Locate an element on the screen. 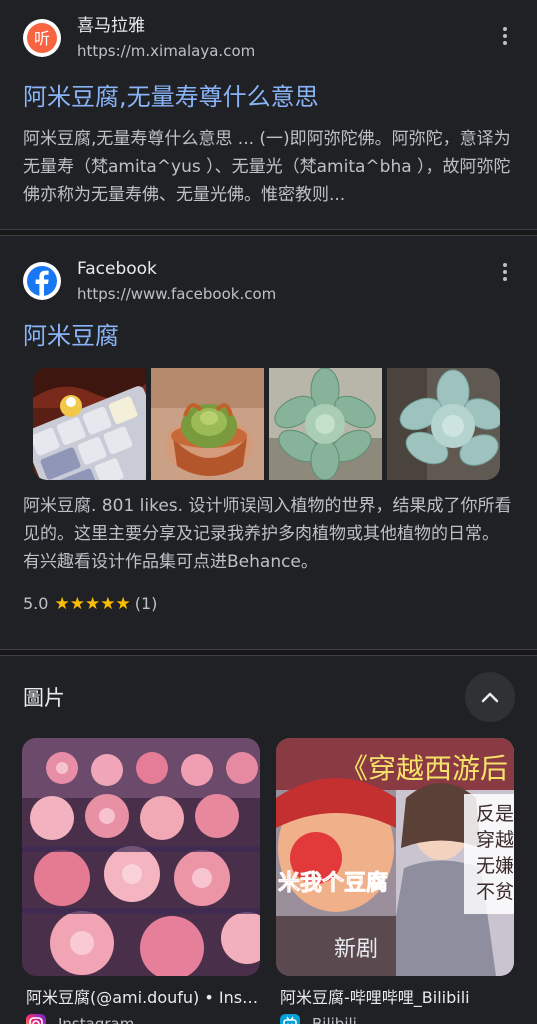 This screenshot has height=1024, width=537. rating-count: (1) is located at coordinates (146, 603).